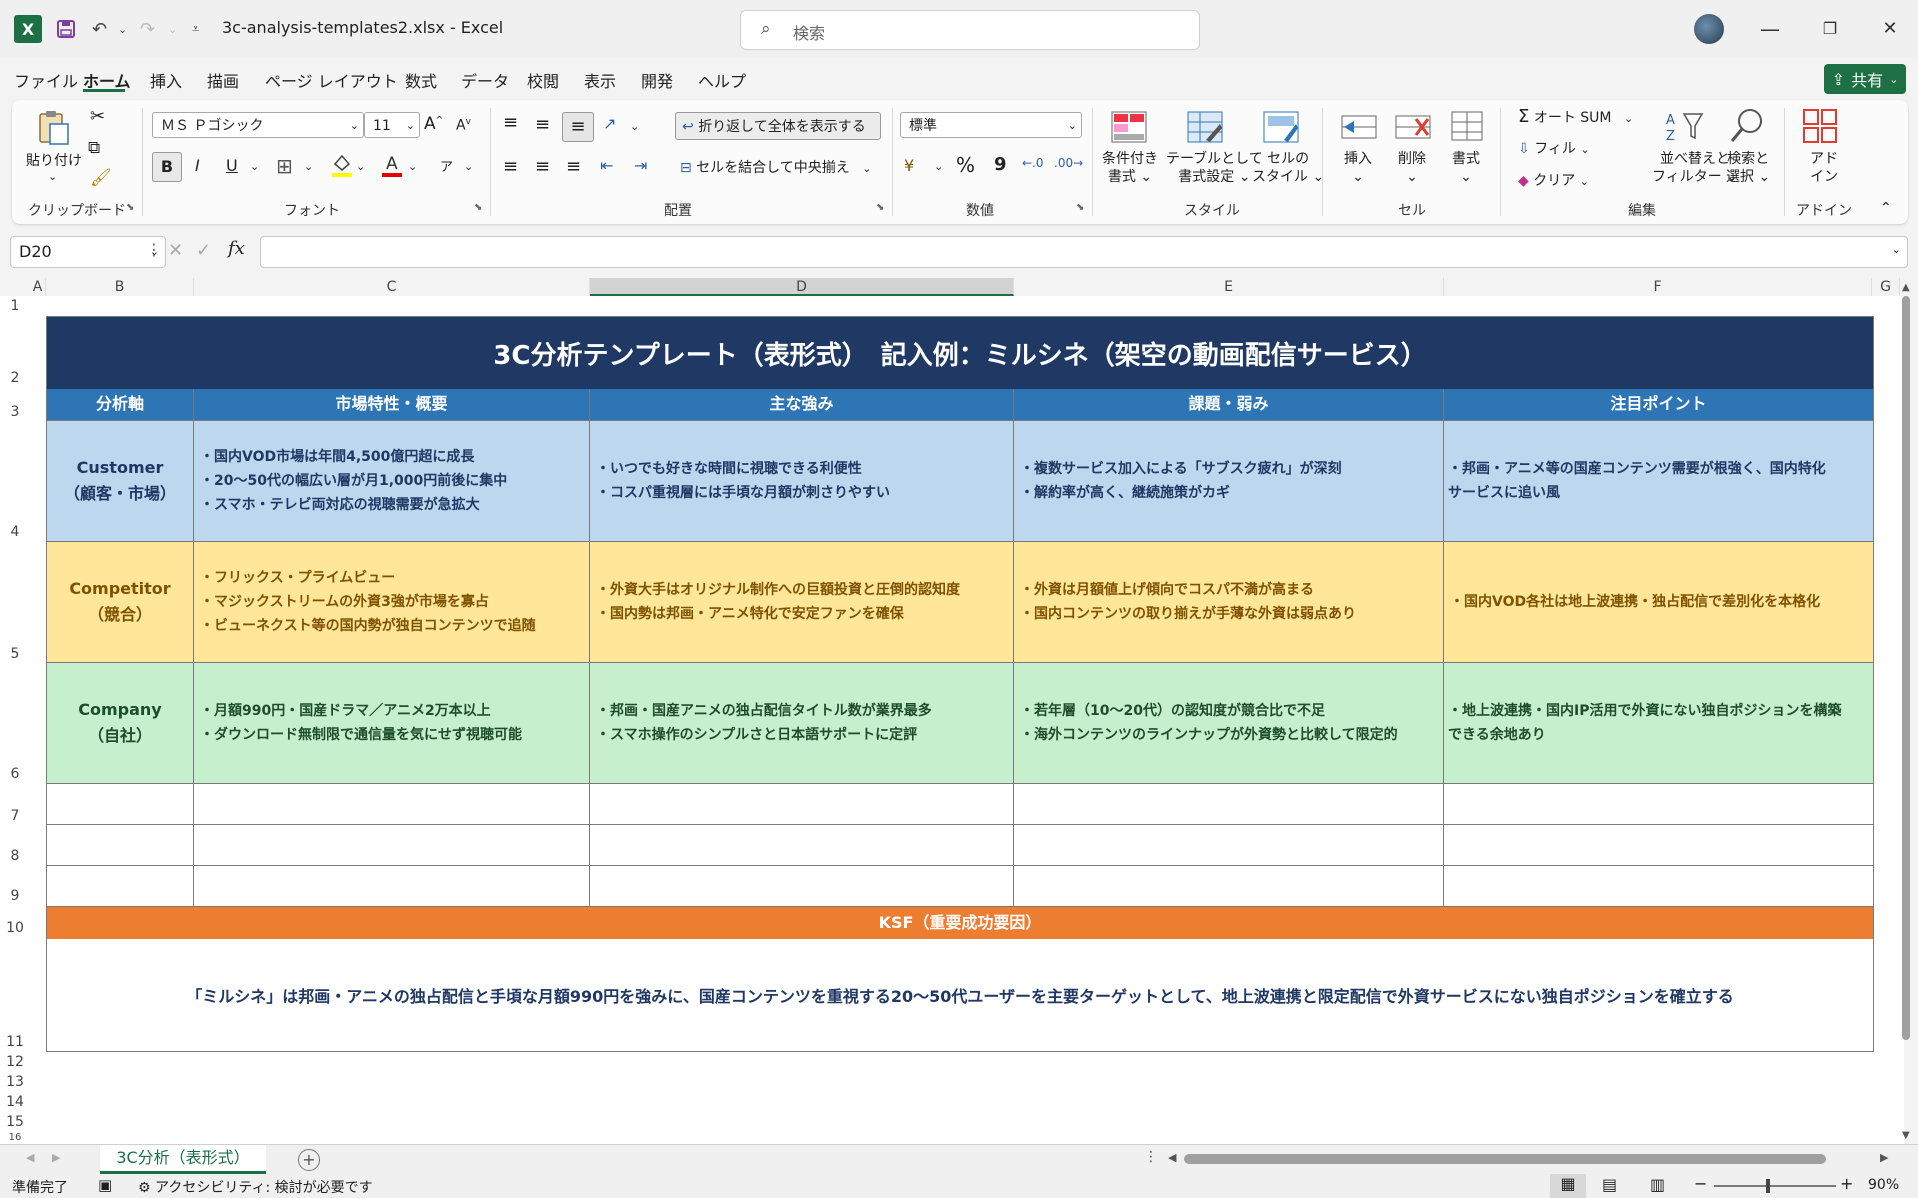 This screenshot has width=1918, height=1198. I want to click on scroll-up-icon: ▲, so click(1906, 287).